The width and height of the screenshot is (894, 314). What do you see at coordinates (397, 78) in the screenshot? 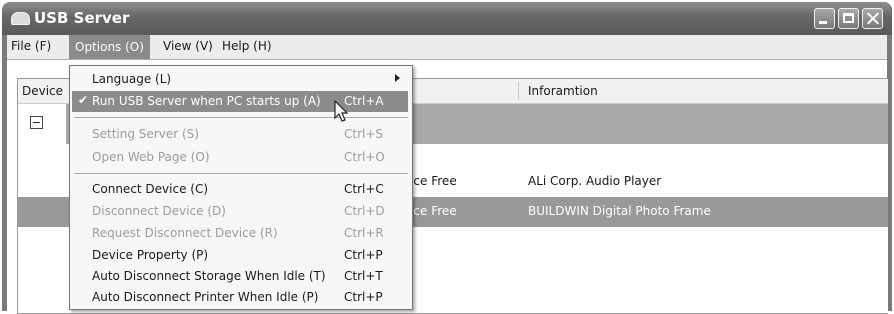
I see `chevron-right-icon` at bounding box center [397, 78].